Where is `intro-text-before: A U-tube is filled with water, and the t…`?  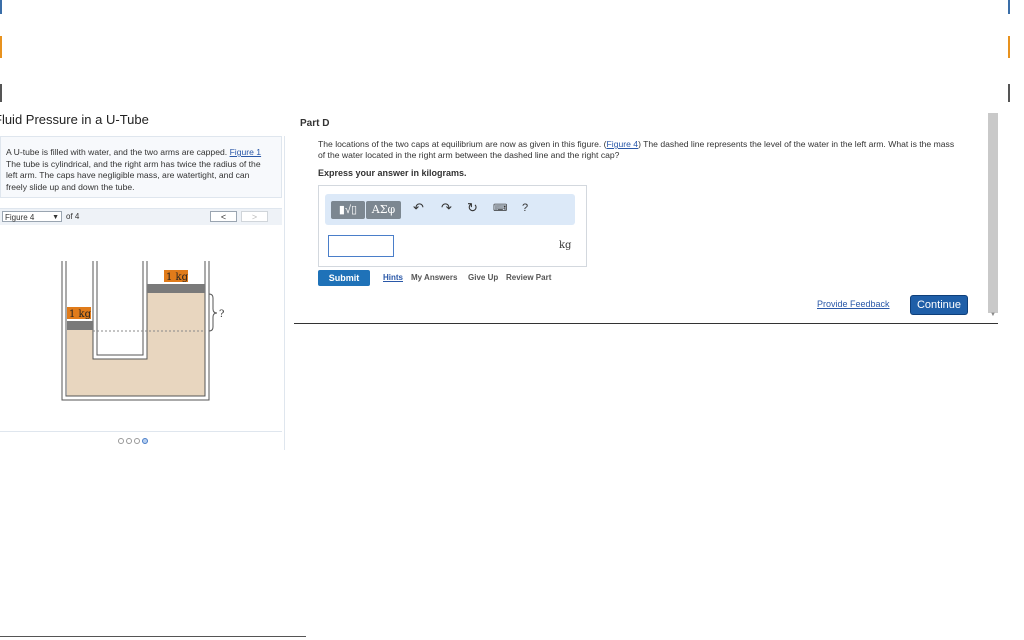
intro-text-before: A U-tube is filled with water, and the t… is located at coordinates (117, 152).